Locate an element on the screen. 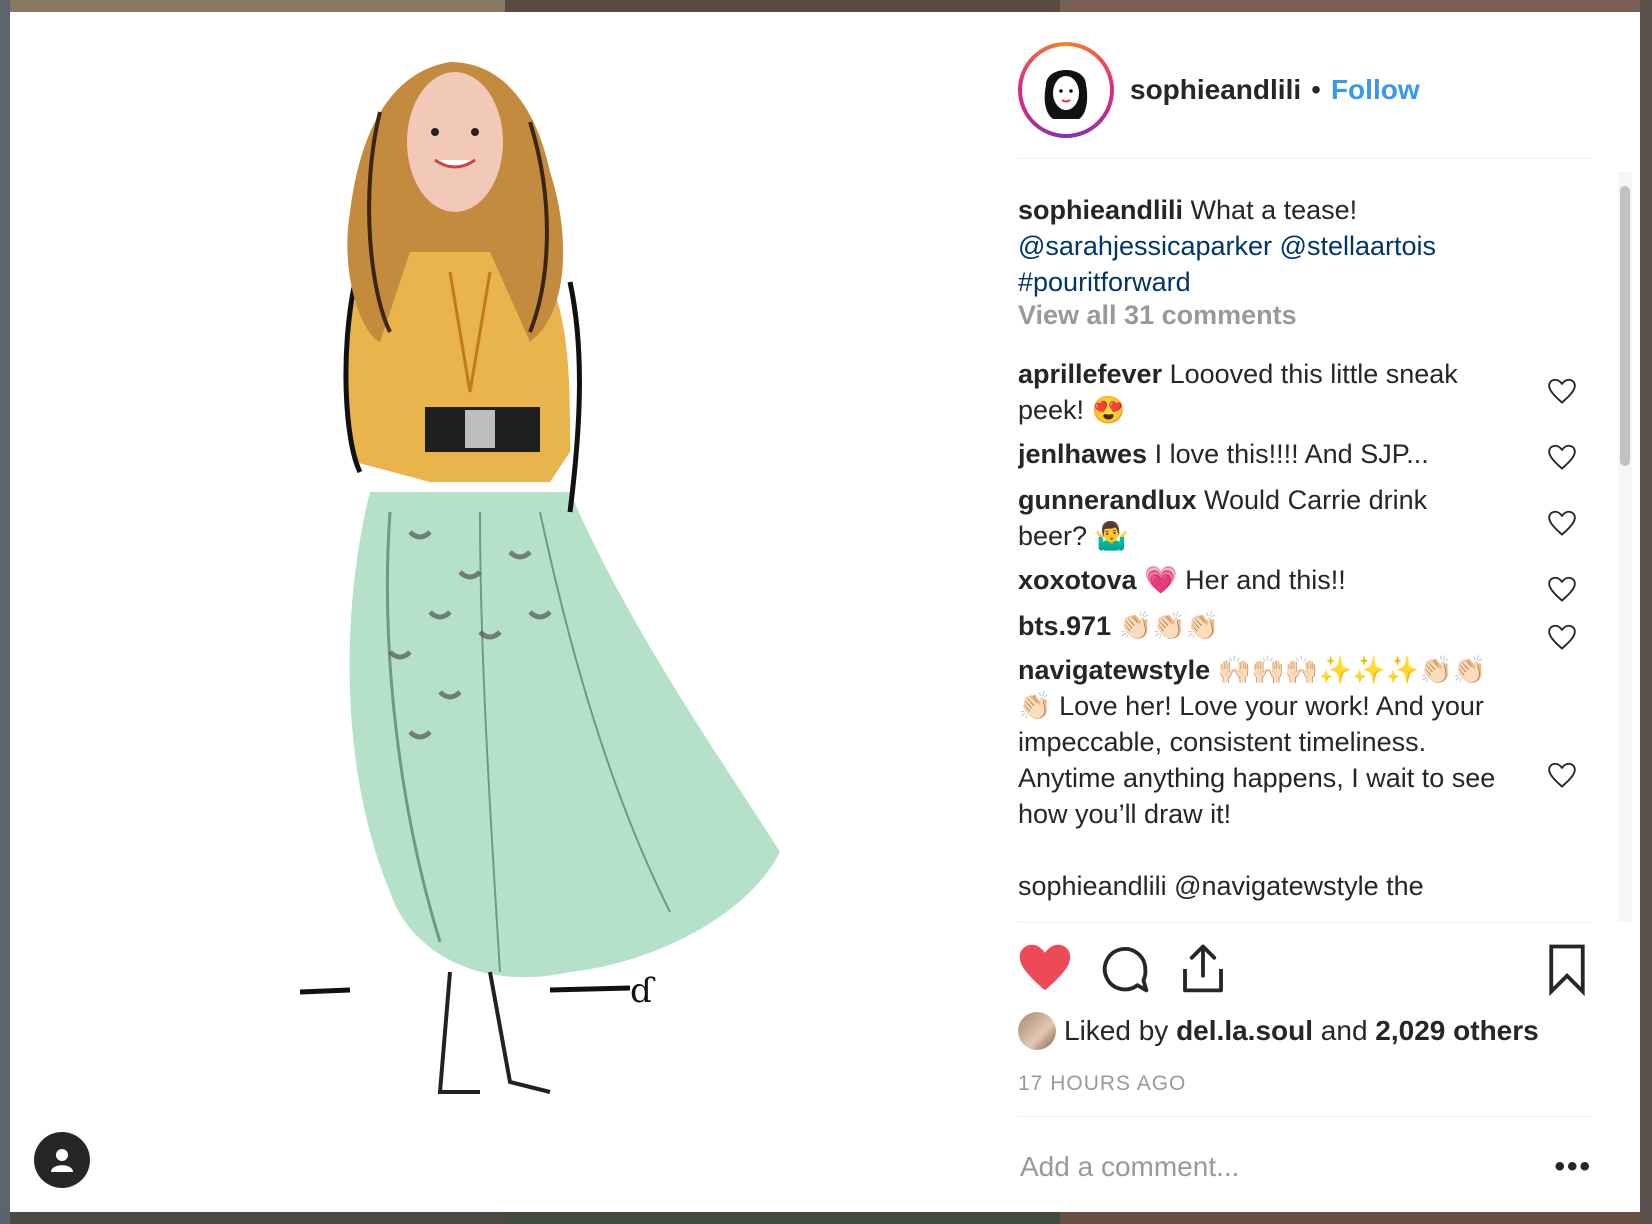 The image size is (1652, 1224). comment-username: jenlhawes is located at coordinates (1082, 454).